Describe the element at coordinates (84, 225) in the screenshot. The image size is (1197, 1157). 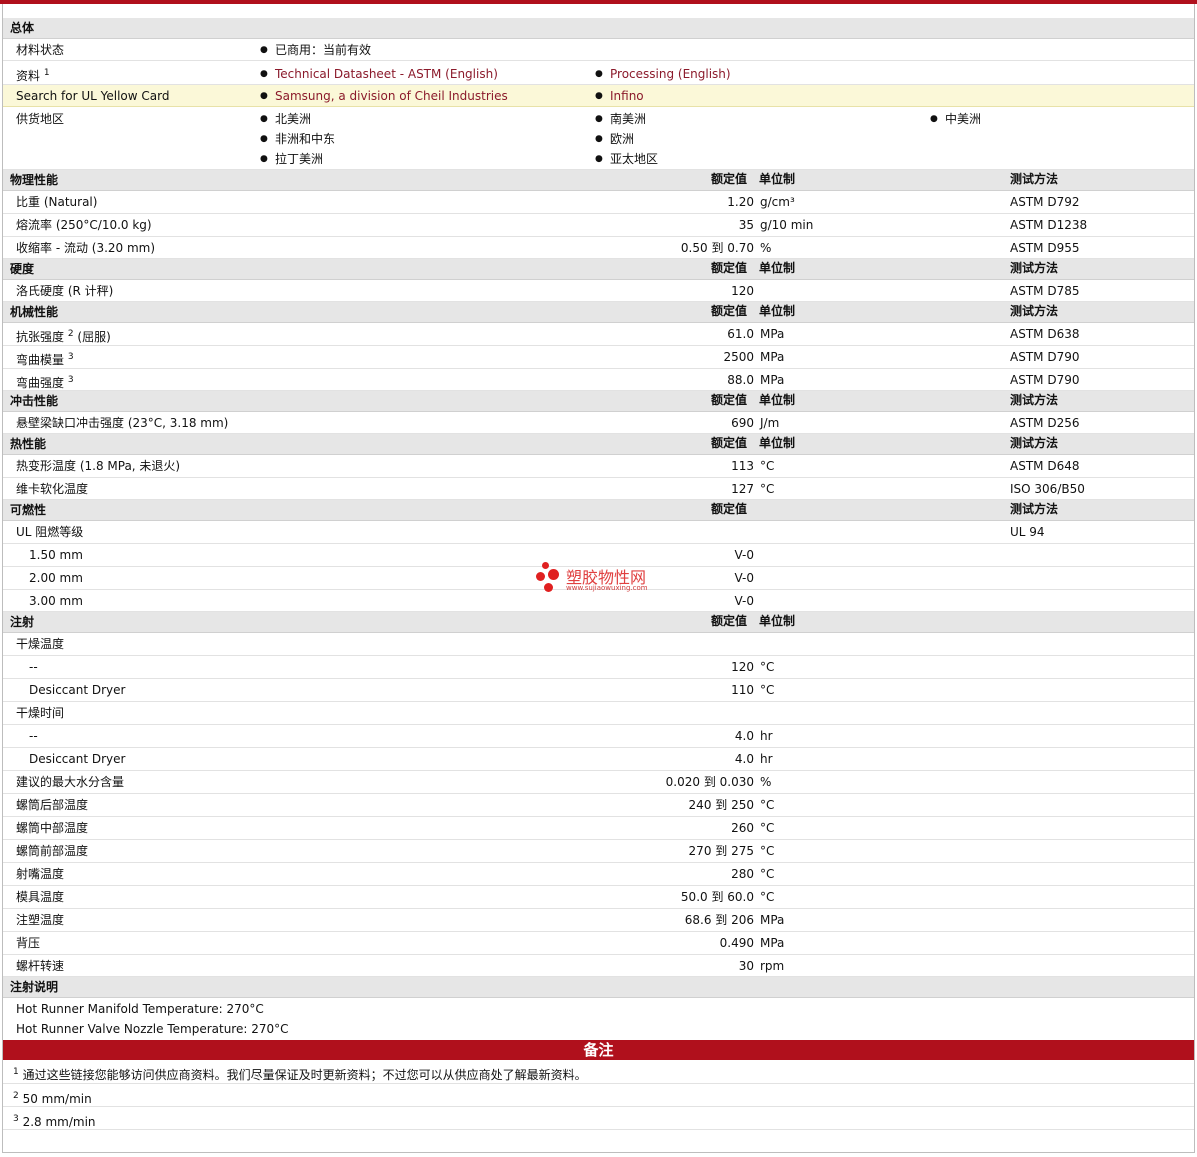
I see `property-label: 熔流率 (250°C/10.0 kg)` at that location.